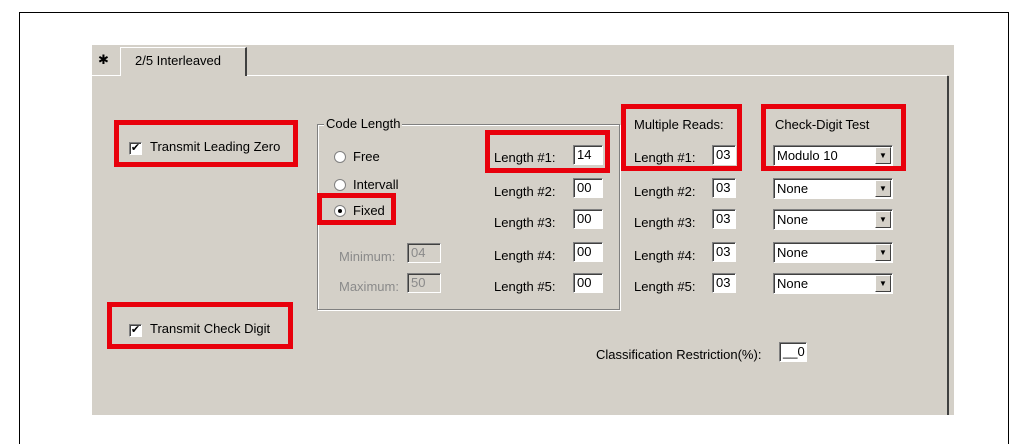 This screenshot has height=447, width=1028. Describe the element at coordinates (588, 283) in the screenshot. I see `code-length-5-input: 00` at that location.